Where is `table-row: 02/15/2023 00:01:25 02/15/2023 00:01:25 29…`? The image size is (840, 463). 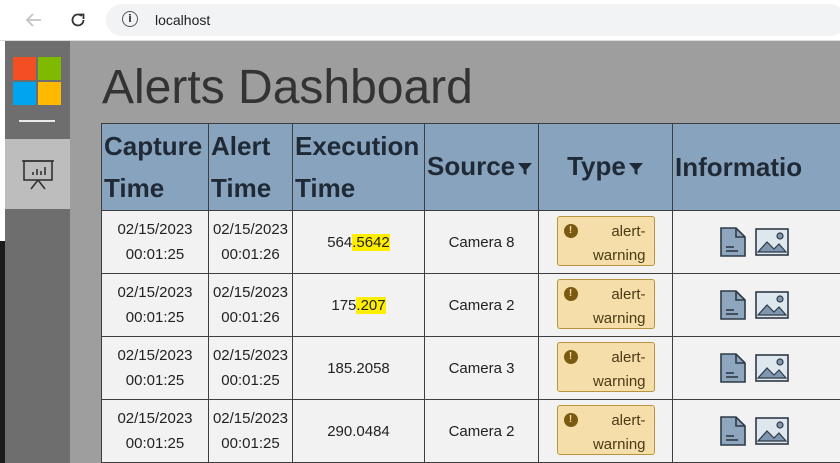
table-row: 02/15/2023 00:01:25 02/15/2023 00:01:25 29… is located at coordinates (470, 431).